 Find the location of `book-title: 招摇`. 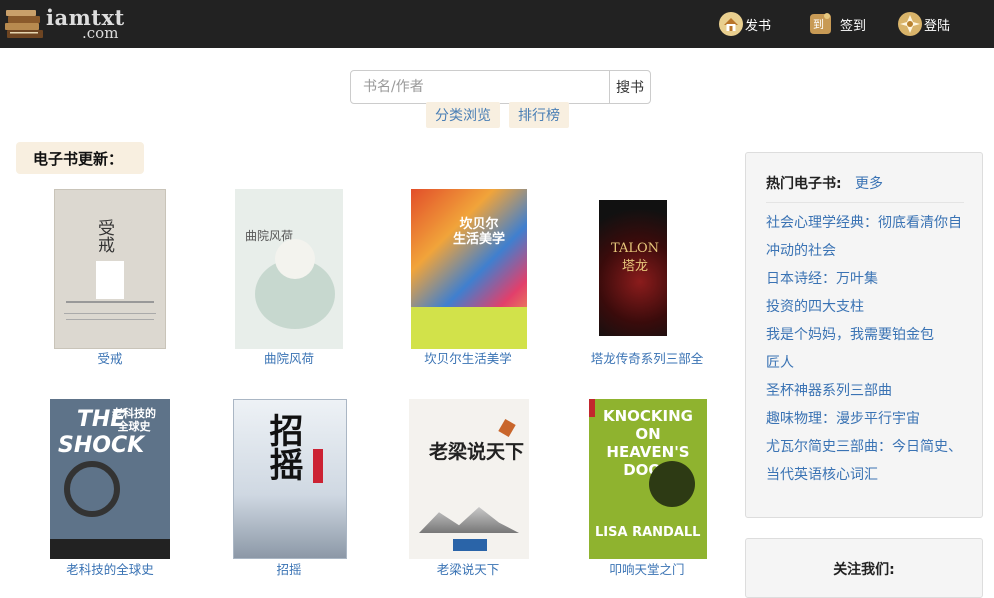

book-title: 招摇 is located at coordinates (289, 568).